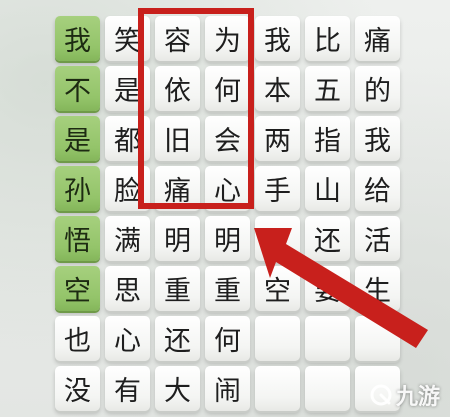  I want to click on char-tile-r4-c6: 活, so click(377, 238).